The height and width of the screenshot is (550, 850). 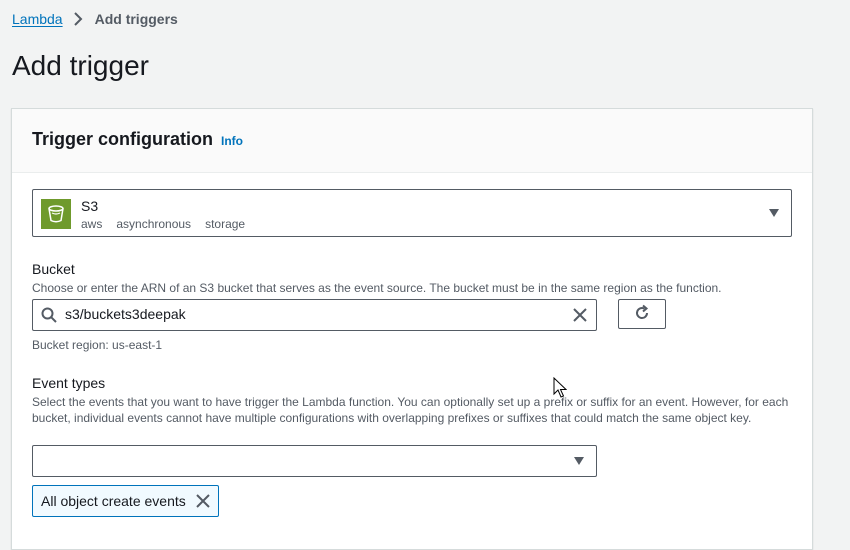 I want to click on trigger-source-tags: aws asynchronous storage, so click(x=163, y=224).